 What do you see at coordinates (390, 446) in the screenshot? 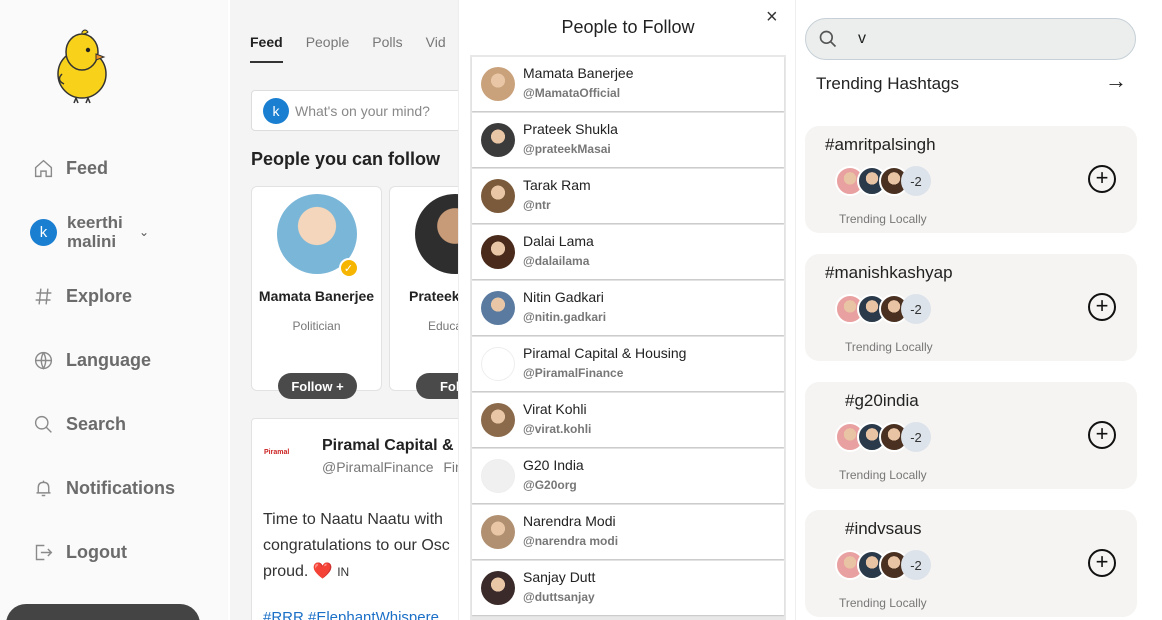
I see `post-author: Piramal Capital & H` at bounding box center [390, 446].